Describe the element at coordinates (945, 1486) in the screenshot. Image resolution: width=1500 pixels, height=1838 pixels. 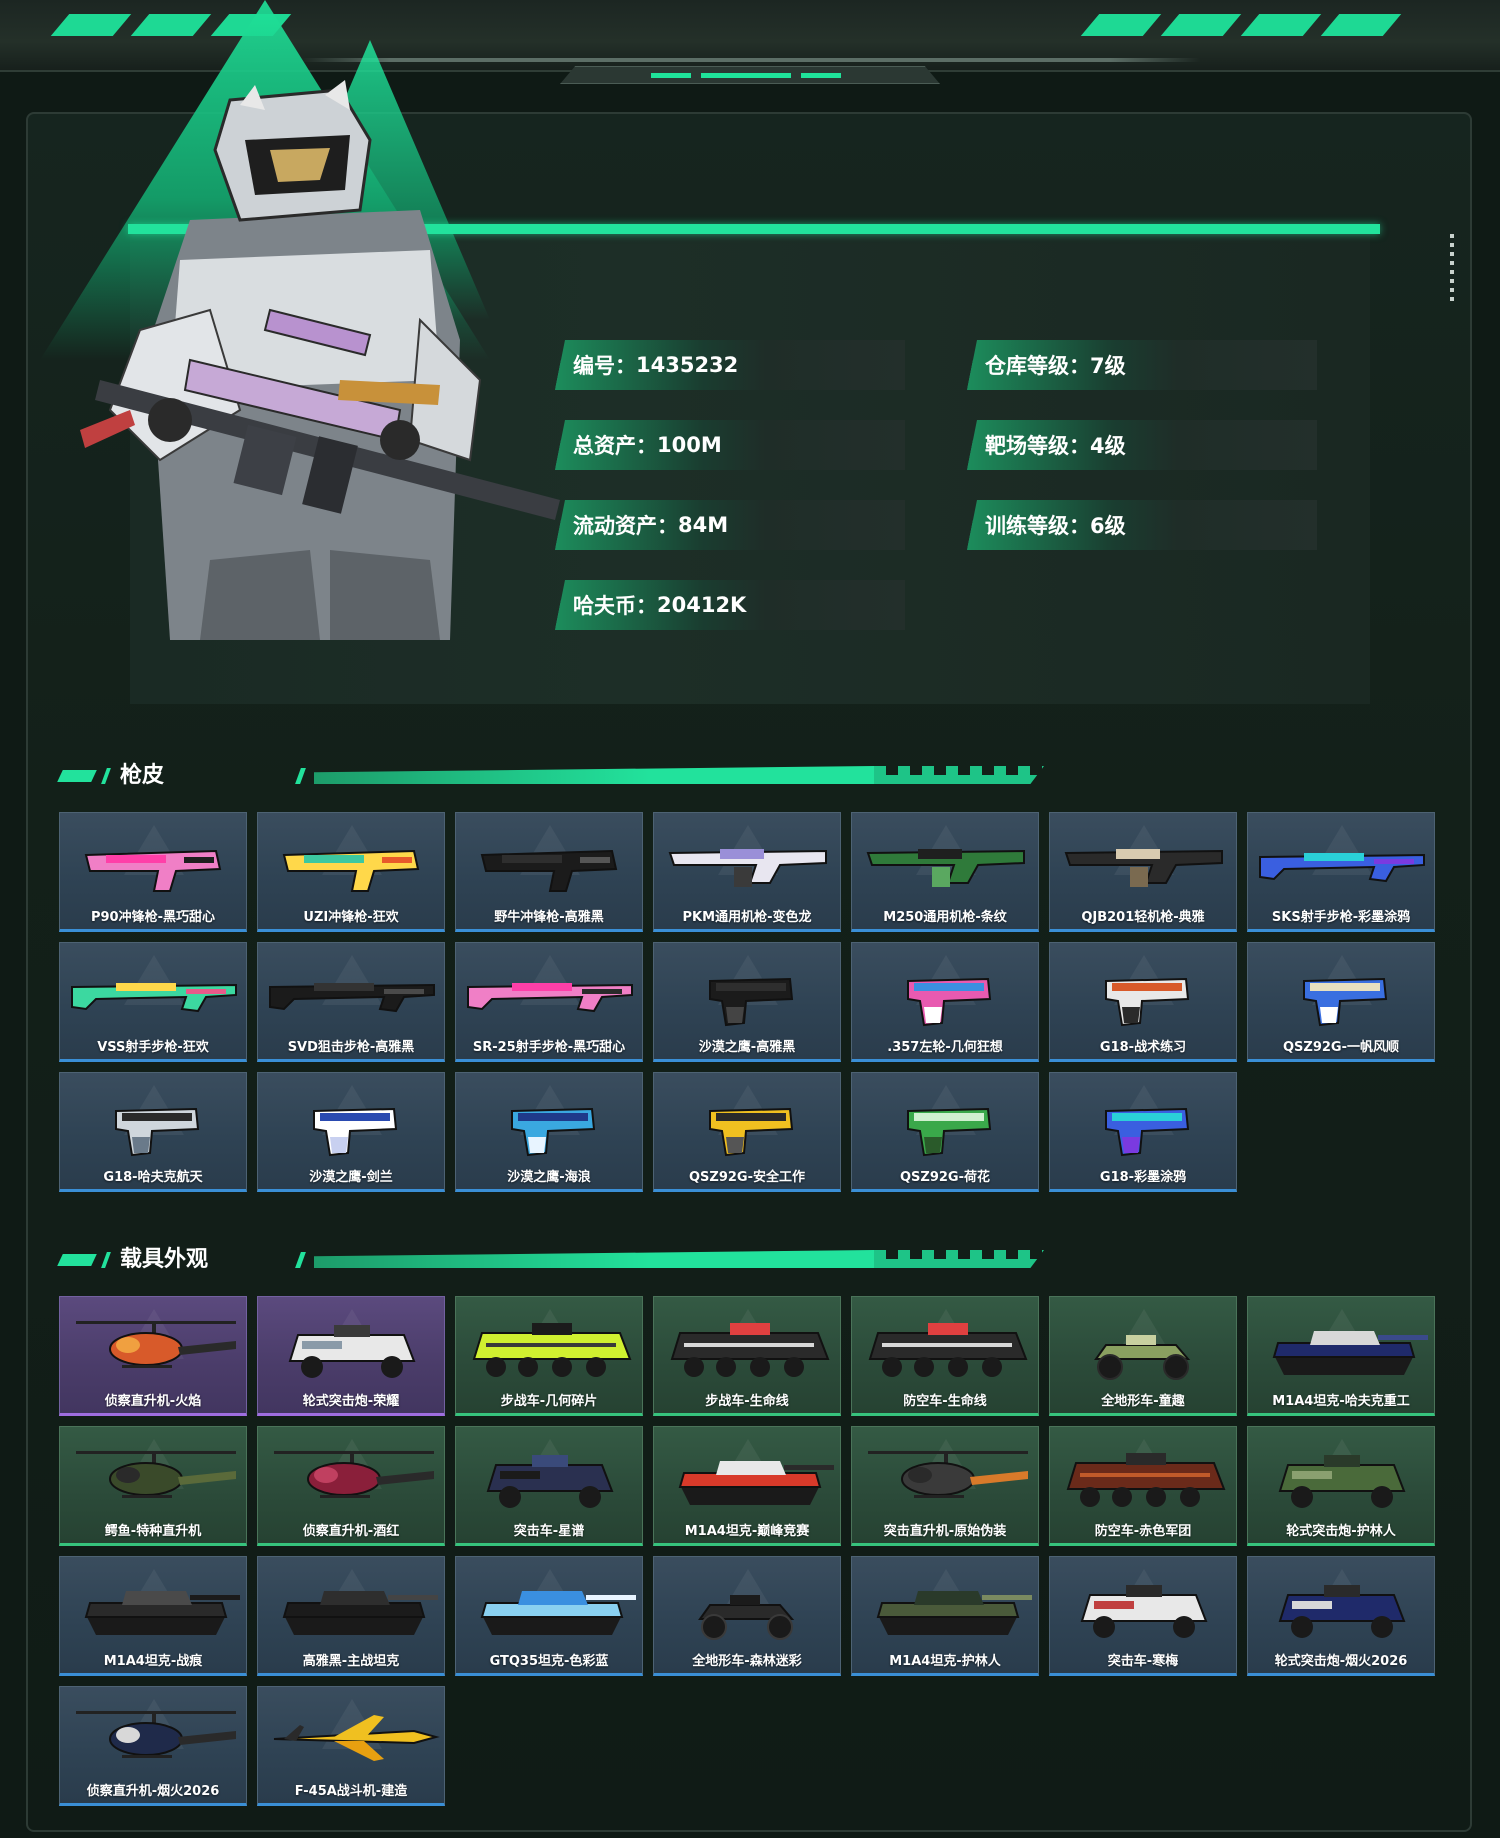
I see `vehicle-skin-card: 突击直升机-原始伪装` at that location.